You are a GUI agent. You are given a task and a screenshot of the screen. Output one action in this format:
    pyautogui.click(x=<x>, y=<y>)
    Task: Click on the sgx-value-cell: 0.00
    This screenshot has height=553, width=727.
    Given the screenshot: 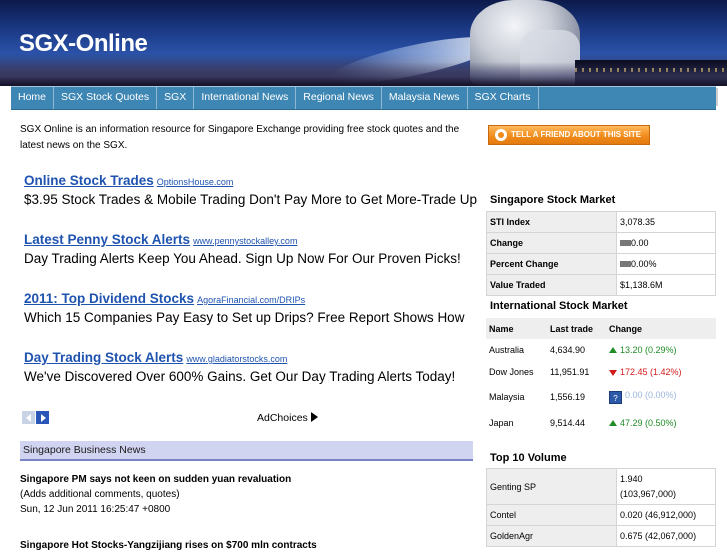 What is the action you would take?
    pyautogui.click(x=666, y=243)
    